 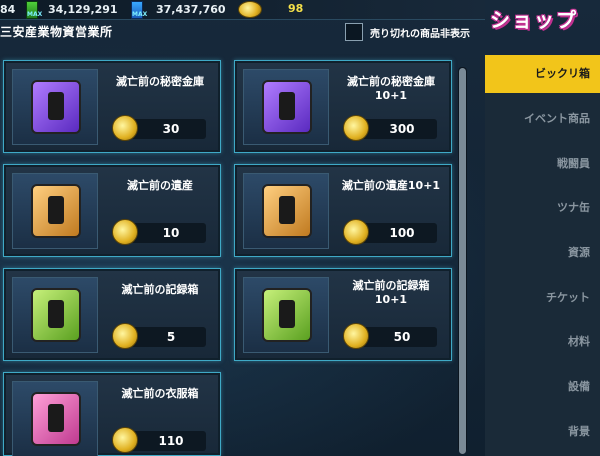 I want to click on product-name: 滅亡前の秘密金庫10+1, so click(x=391, y=88).